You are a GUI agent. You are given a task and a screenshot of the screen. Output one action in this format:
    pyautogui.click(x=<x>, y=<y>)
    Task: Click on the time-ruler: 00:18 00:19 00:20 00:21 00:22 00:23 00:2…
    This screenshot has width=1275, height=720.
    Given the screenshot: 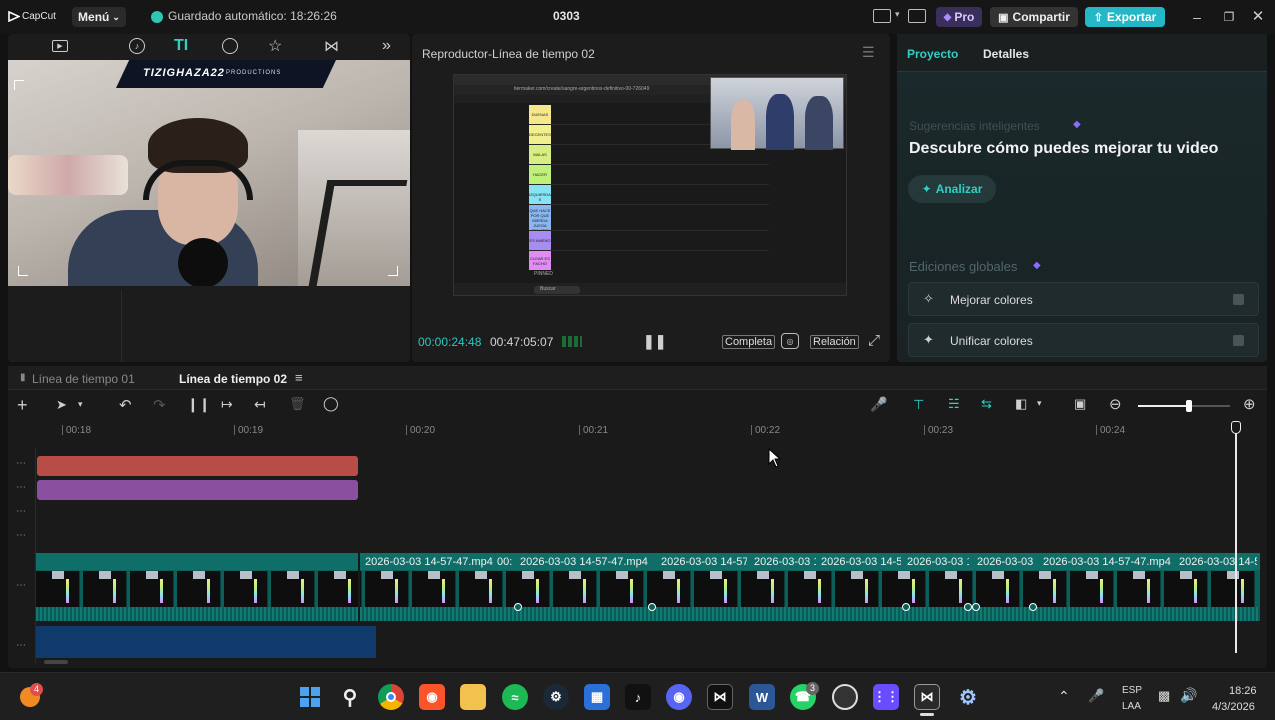 What is the action you would take?
    pyautogui.click(x=651, y=431)
    